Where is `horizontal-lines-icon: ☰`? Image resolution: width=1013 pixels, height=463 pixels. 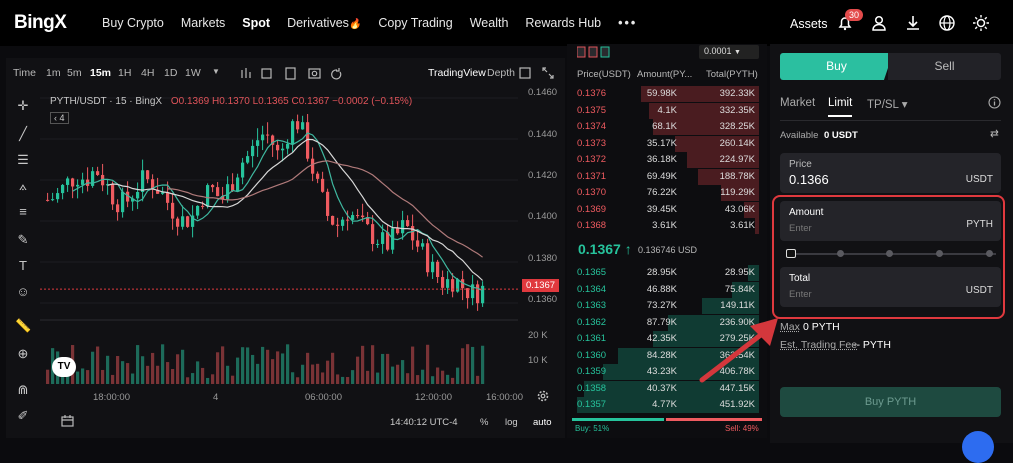 horizontal-lines-icon: ☰ is located at coordinates (23, 160).